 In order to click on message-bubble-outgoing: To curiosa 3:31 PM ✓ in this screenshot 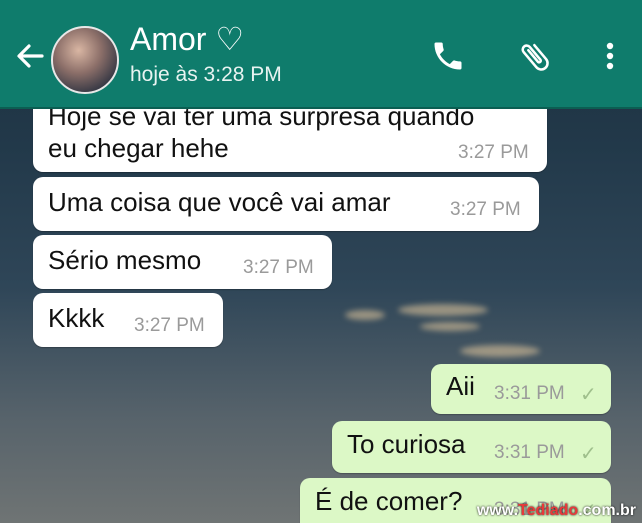, I will do `click(471, 447)`.